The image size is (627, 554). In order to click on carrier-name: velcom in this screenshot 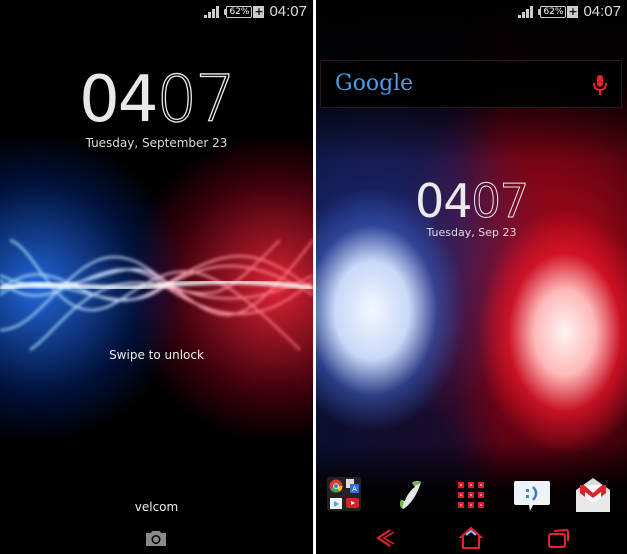, I will do `click(156, 507)`.